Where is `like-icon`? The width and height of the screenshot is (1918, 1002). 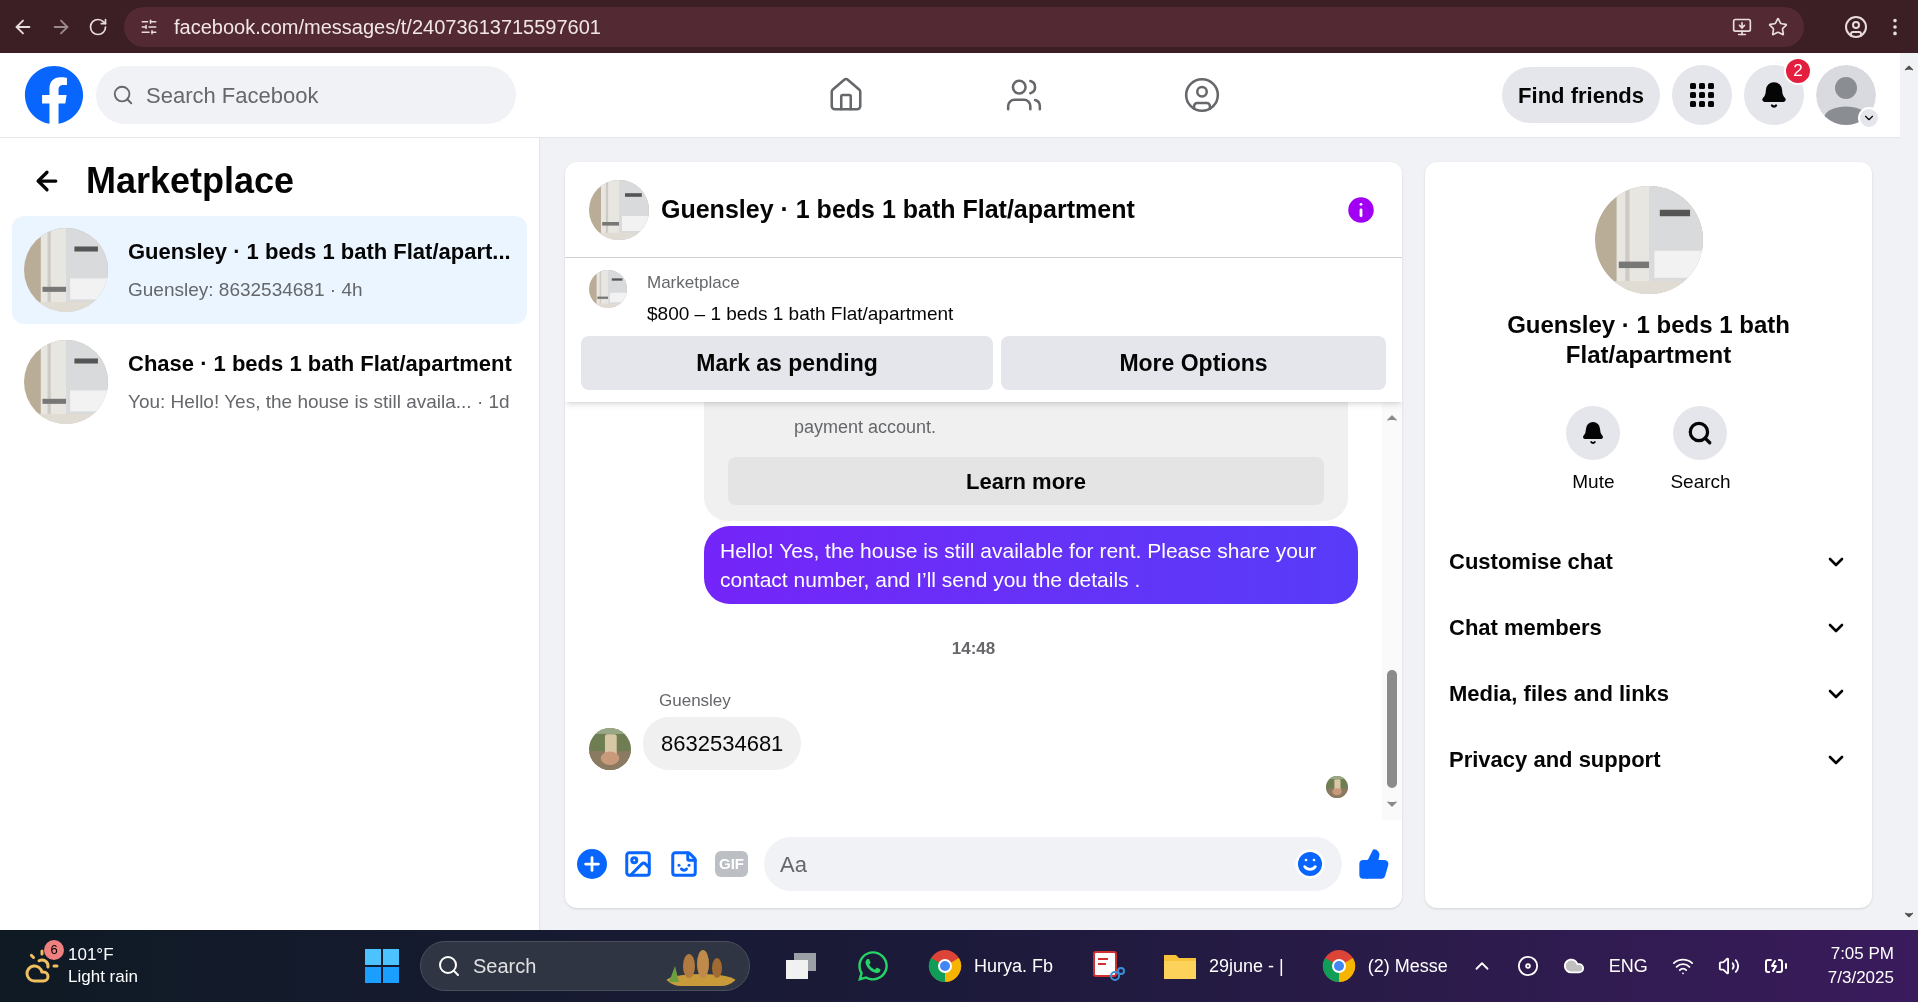 like-icon is located at coordinates (1374, 864).